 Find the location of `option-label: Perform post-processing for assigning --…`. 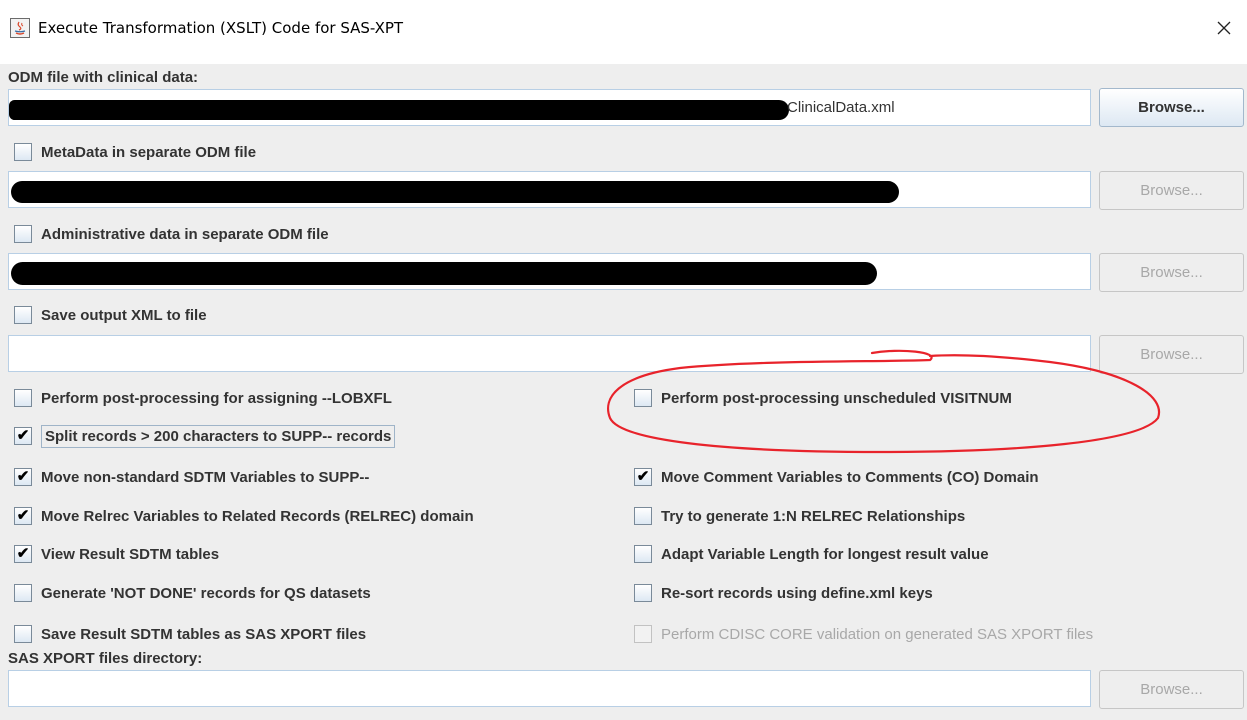

option-label: Perform post-processing for assigning --… is located at coordinates (216, 398).